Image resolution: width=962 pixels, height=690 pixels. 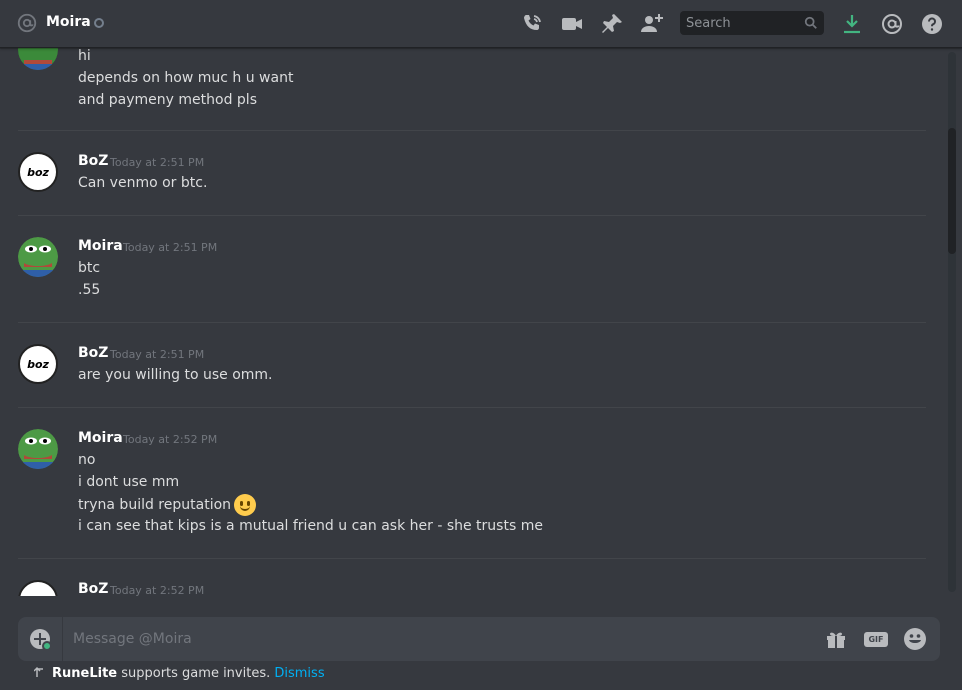 What do you see at coordinates (99, 23) in the screenshot?
I see `status-offline-icon` at bounding box center [99, 23].